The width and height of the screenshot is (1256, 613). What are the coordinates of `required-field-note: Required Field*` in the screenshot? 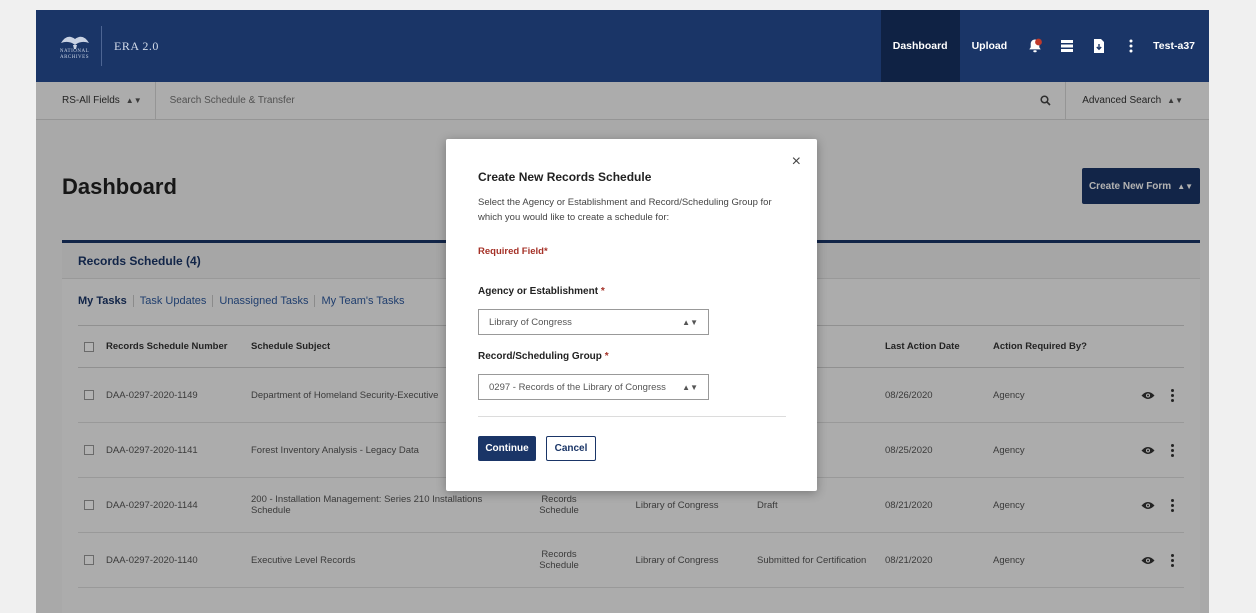 It's located at (513, 251).